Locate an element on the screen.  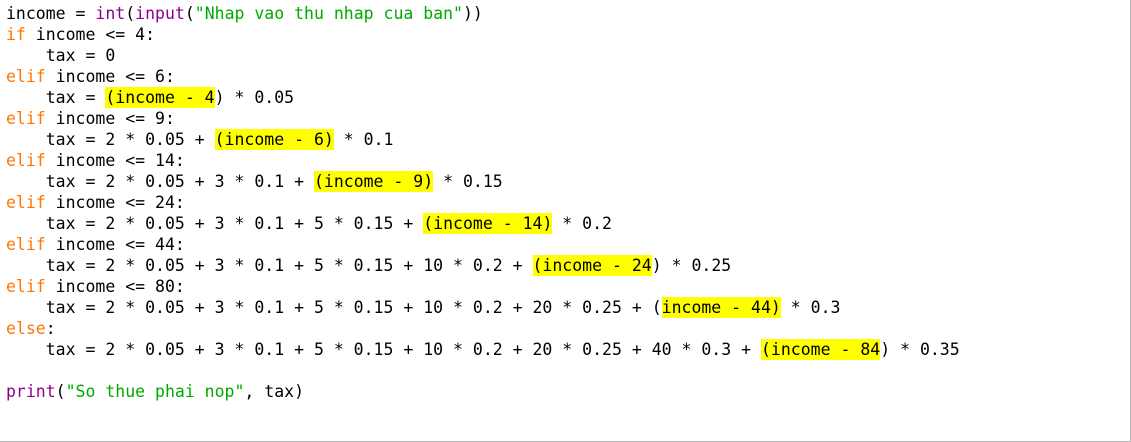
code-token: tax = 0 is located at coordinates (61, 55).